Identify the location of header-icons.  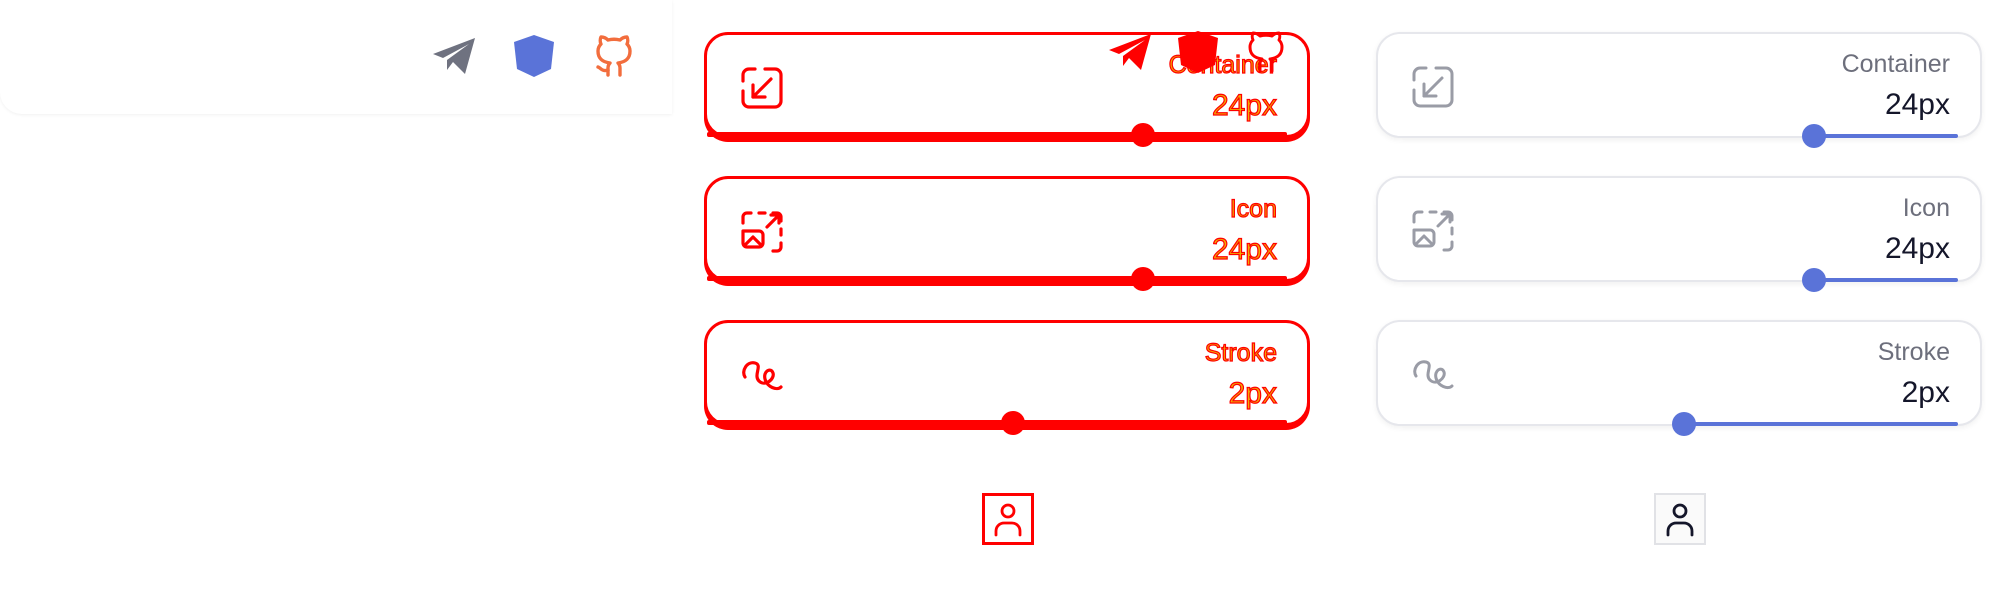
(534, 56).